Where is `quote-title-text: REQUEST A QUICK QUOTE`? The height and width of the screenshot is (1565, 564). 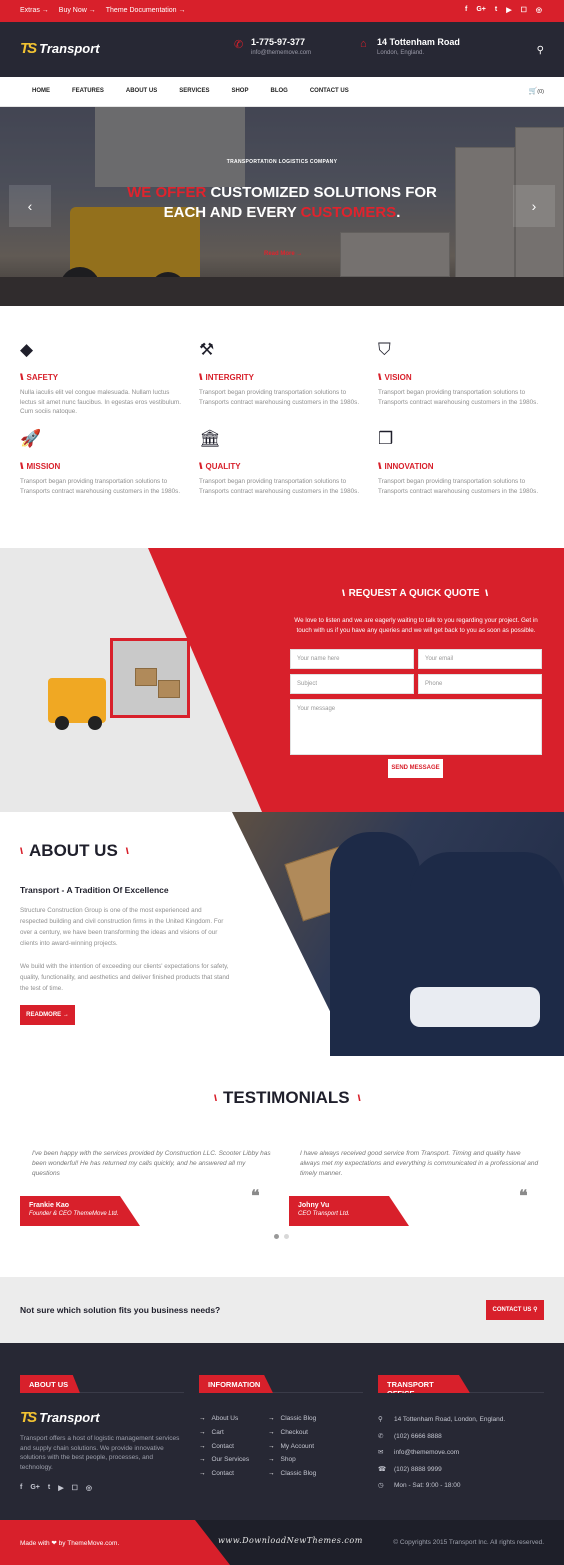
quote-title-text: REQUEST A QUICK QUOTE is located at coordinates (414, 593).